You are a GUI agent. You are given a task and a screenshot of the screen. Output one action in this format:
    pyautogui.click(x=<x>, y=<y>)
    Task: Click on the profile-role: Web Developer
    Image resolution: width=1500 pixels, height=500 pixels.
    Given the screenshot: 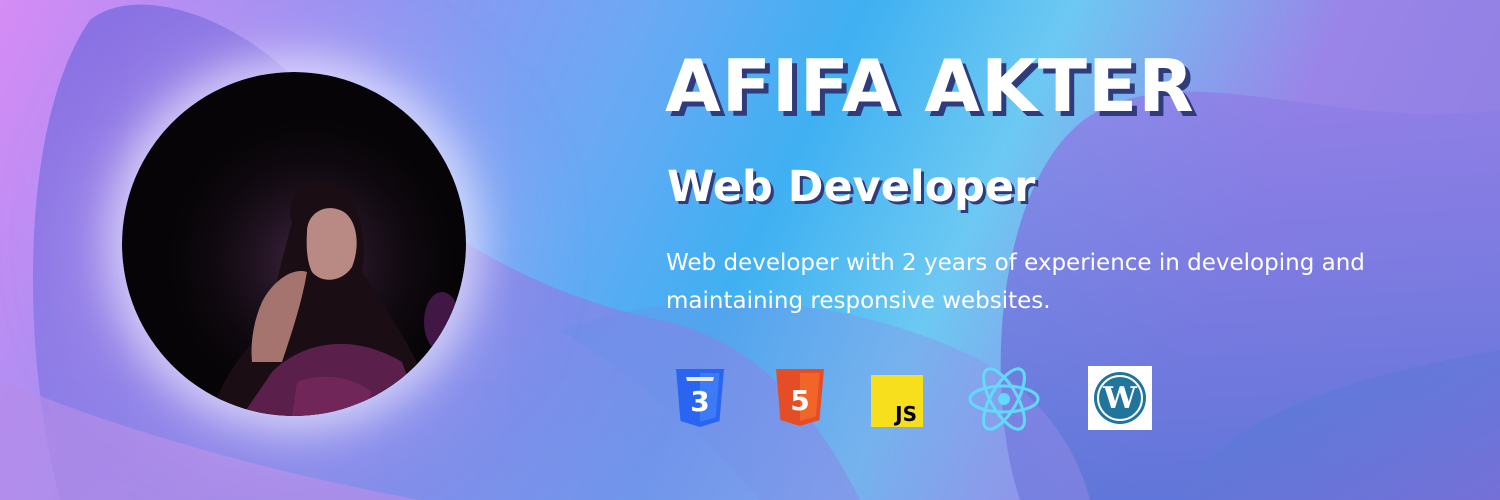 What is the action you would take?
    pyautogui.click(x=851, y=187)
    